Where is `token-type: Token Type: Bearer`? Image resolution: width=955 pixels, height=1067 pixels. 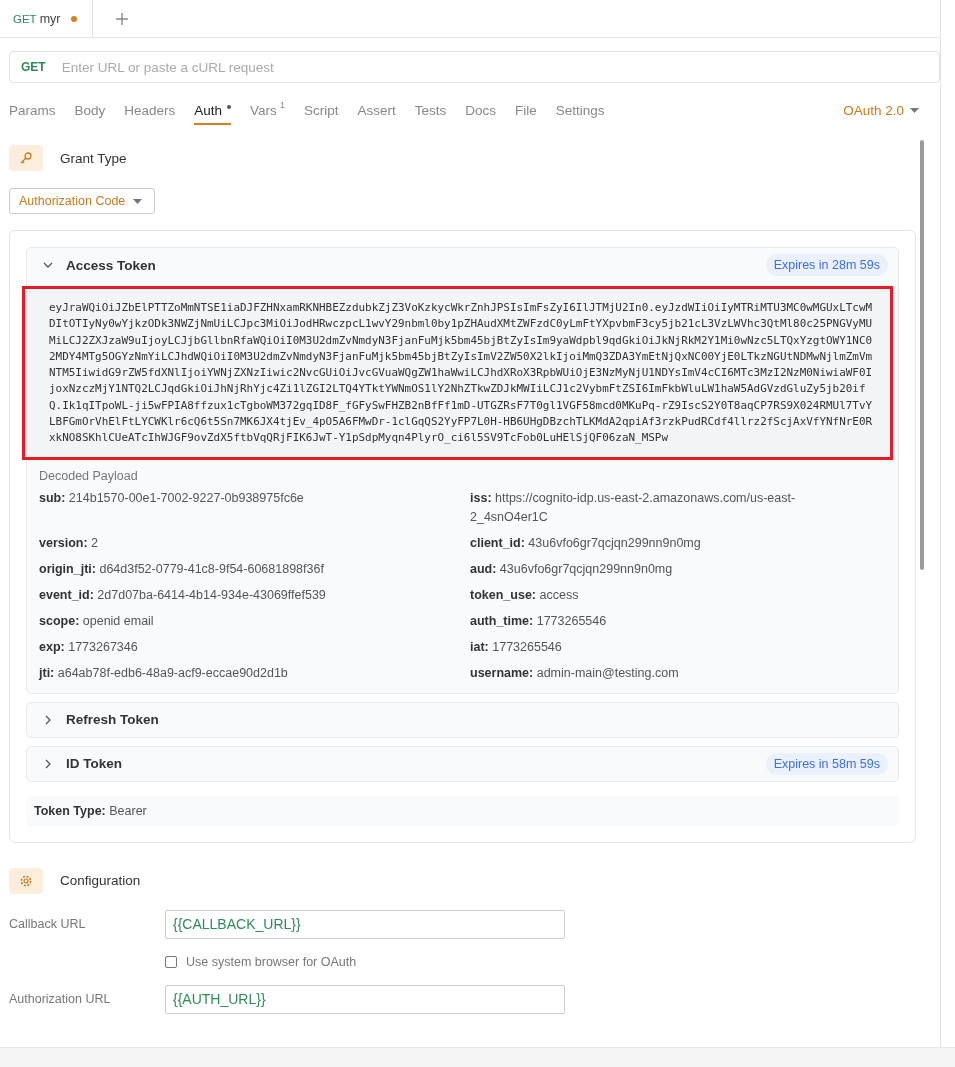
token-type: Token Type: Bearer is located at coordinates (462, 810).